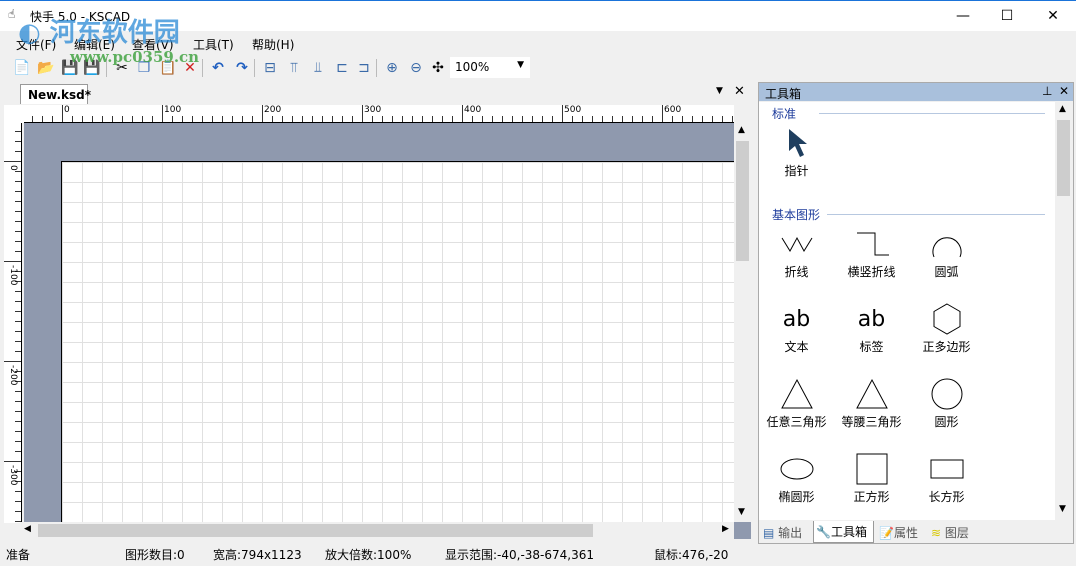 This screenshot has width=1076, height=566. Describe the element at coordinates (14, 114) in the screenshot. I see `ruler-corner` at that location.